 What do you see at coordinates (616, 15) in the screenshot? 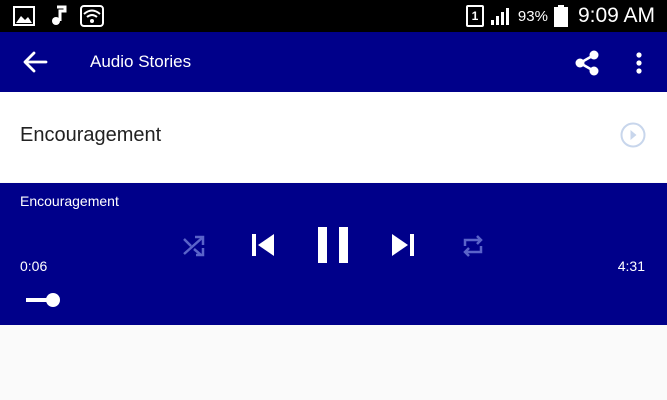
I see `status-clock: 9:09 AM` at bounding box center [616, 15].